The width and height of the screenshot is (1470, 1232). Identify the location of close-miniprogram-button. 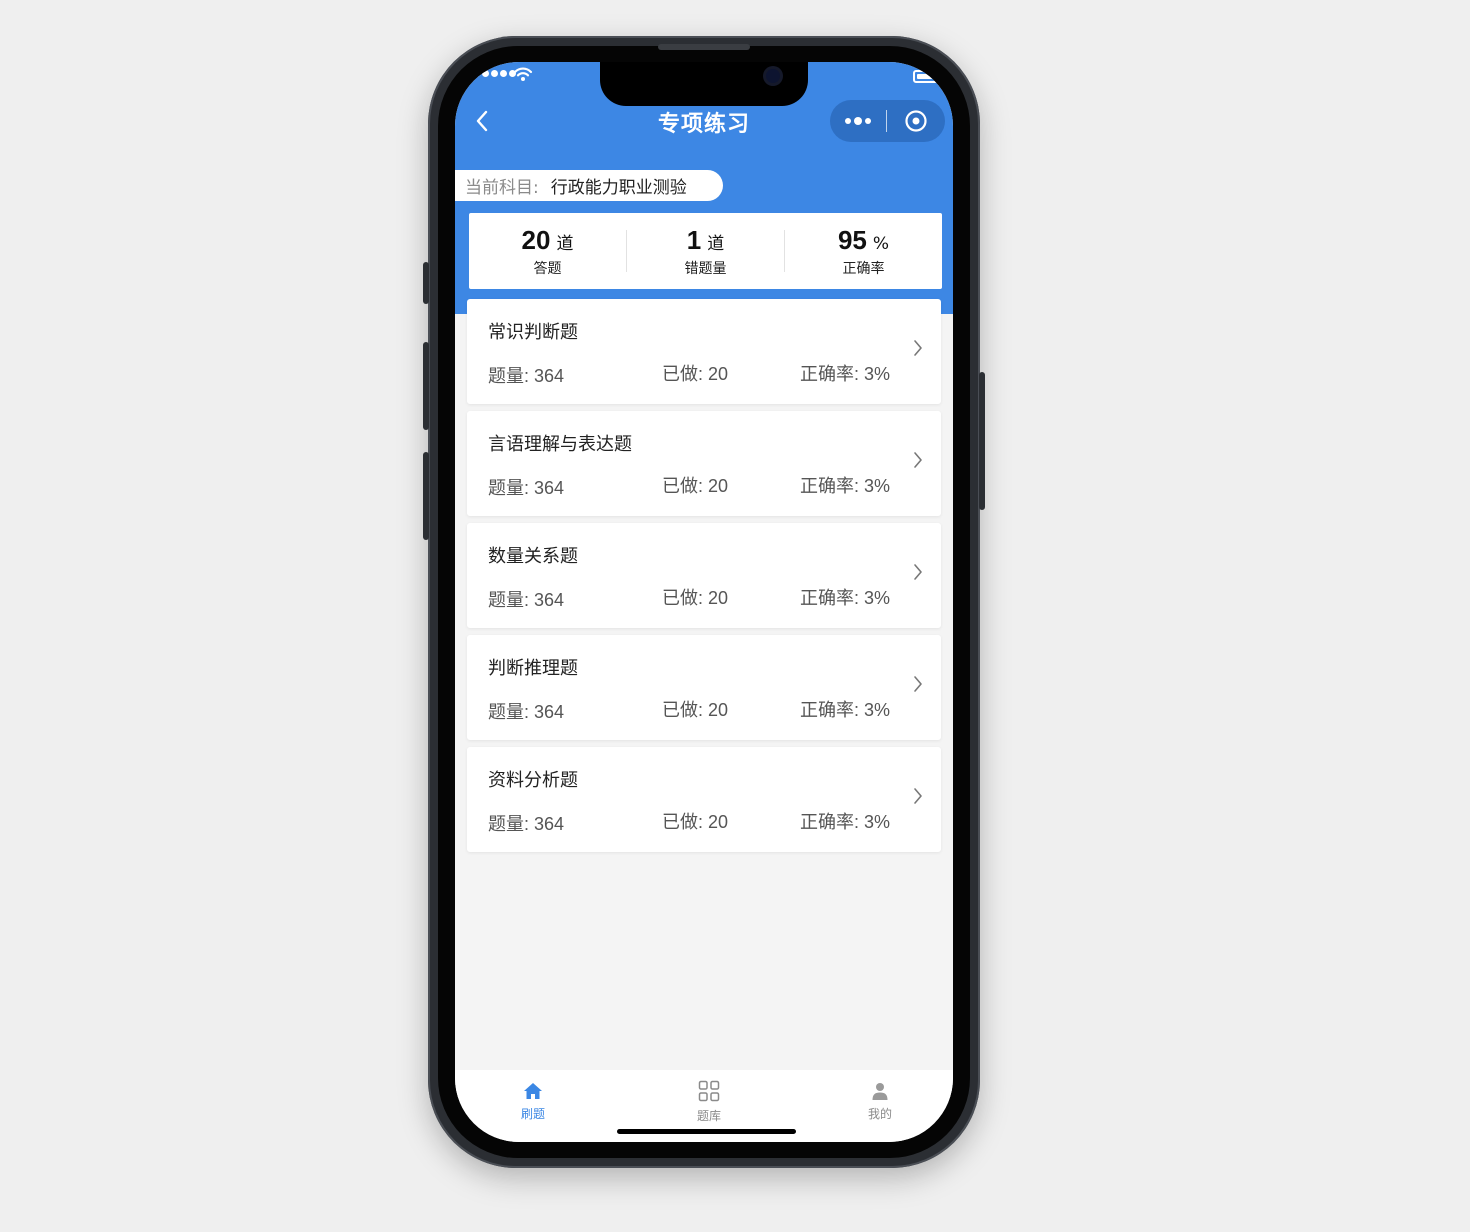
(916, 121).